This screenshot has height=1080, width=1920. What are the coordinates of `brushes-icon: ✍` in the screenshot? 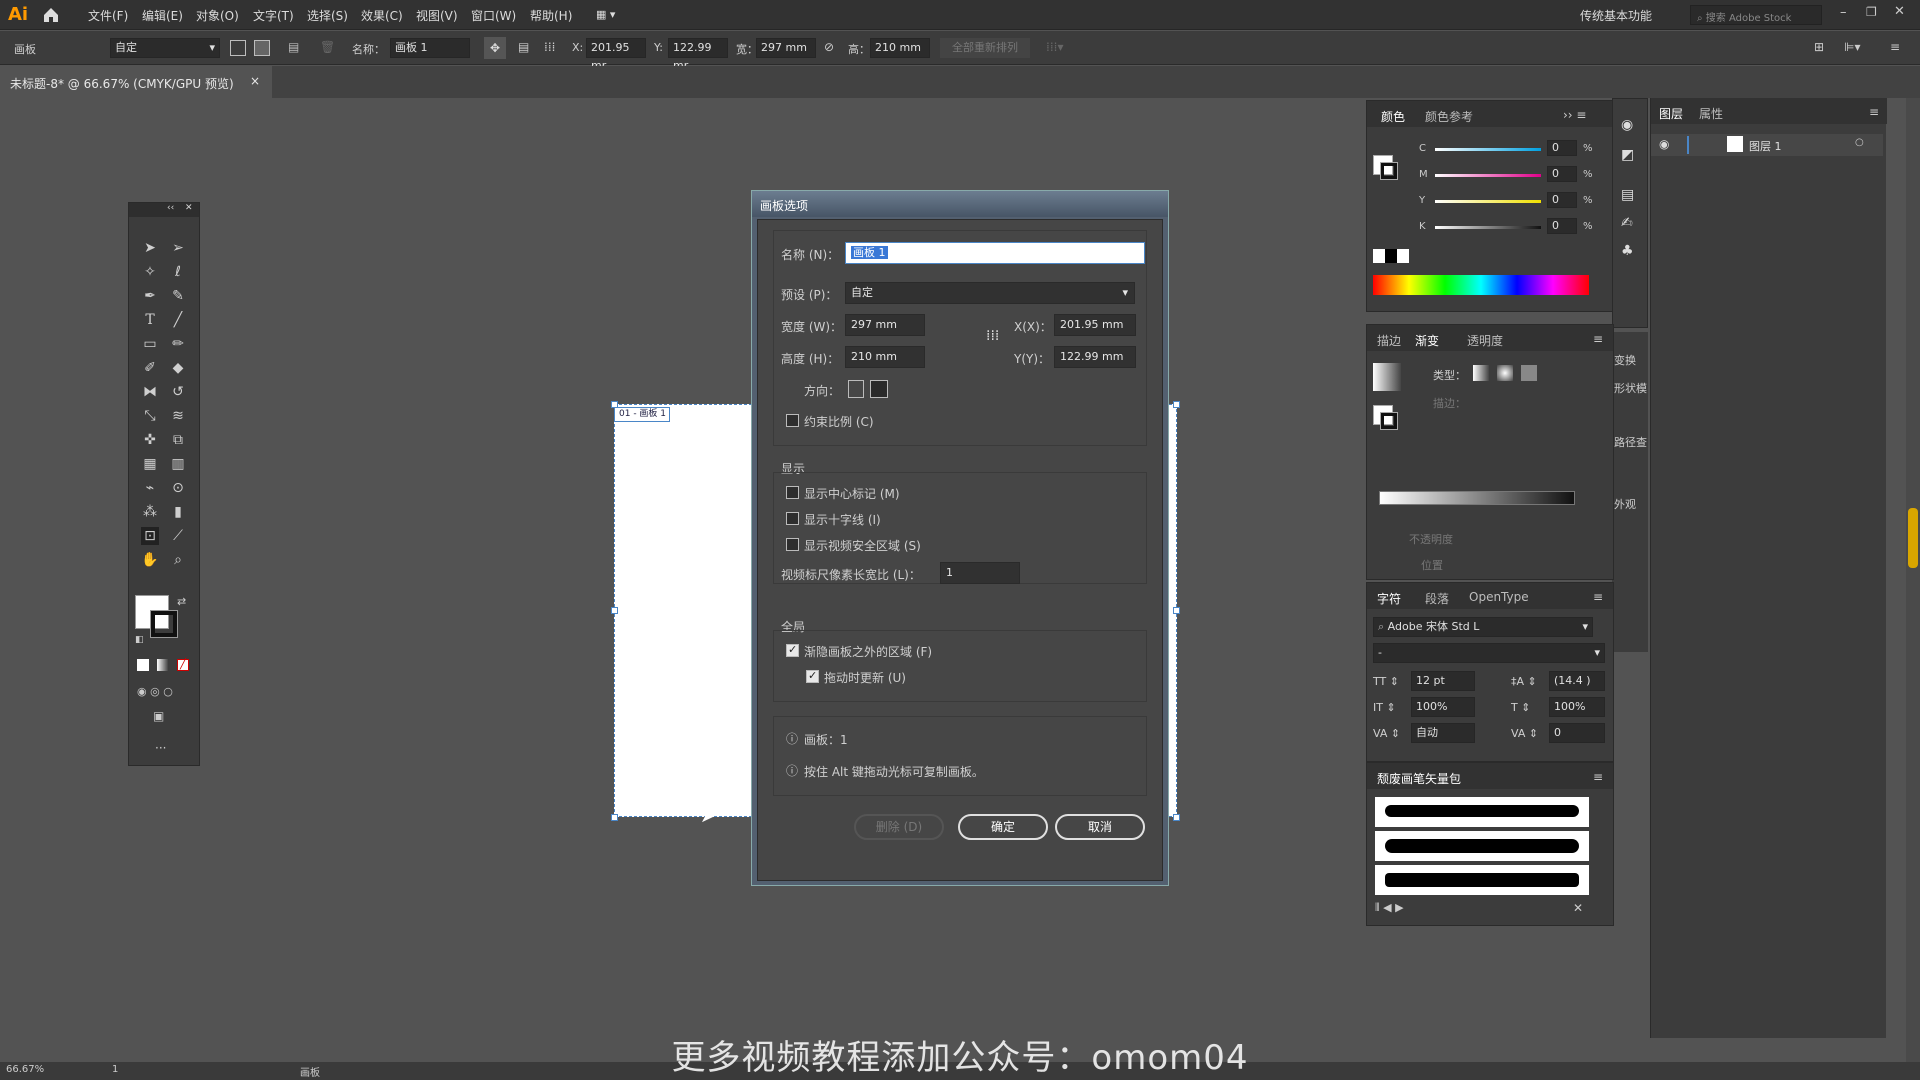 It's located at (1627, 223).